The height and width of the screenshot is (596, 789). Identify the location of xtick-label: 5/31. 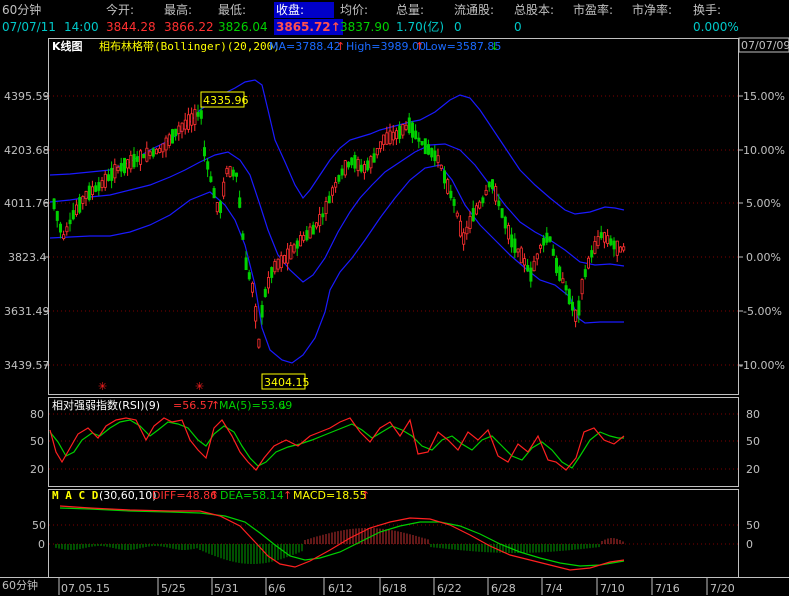
(226, 588).